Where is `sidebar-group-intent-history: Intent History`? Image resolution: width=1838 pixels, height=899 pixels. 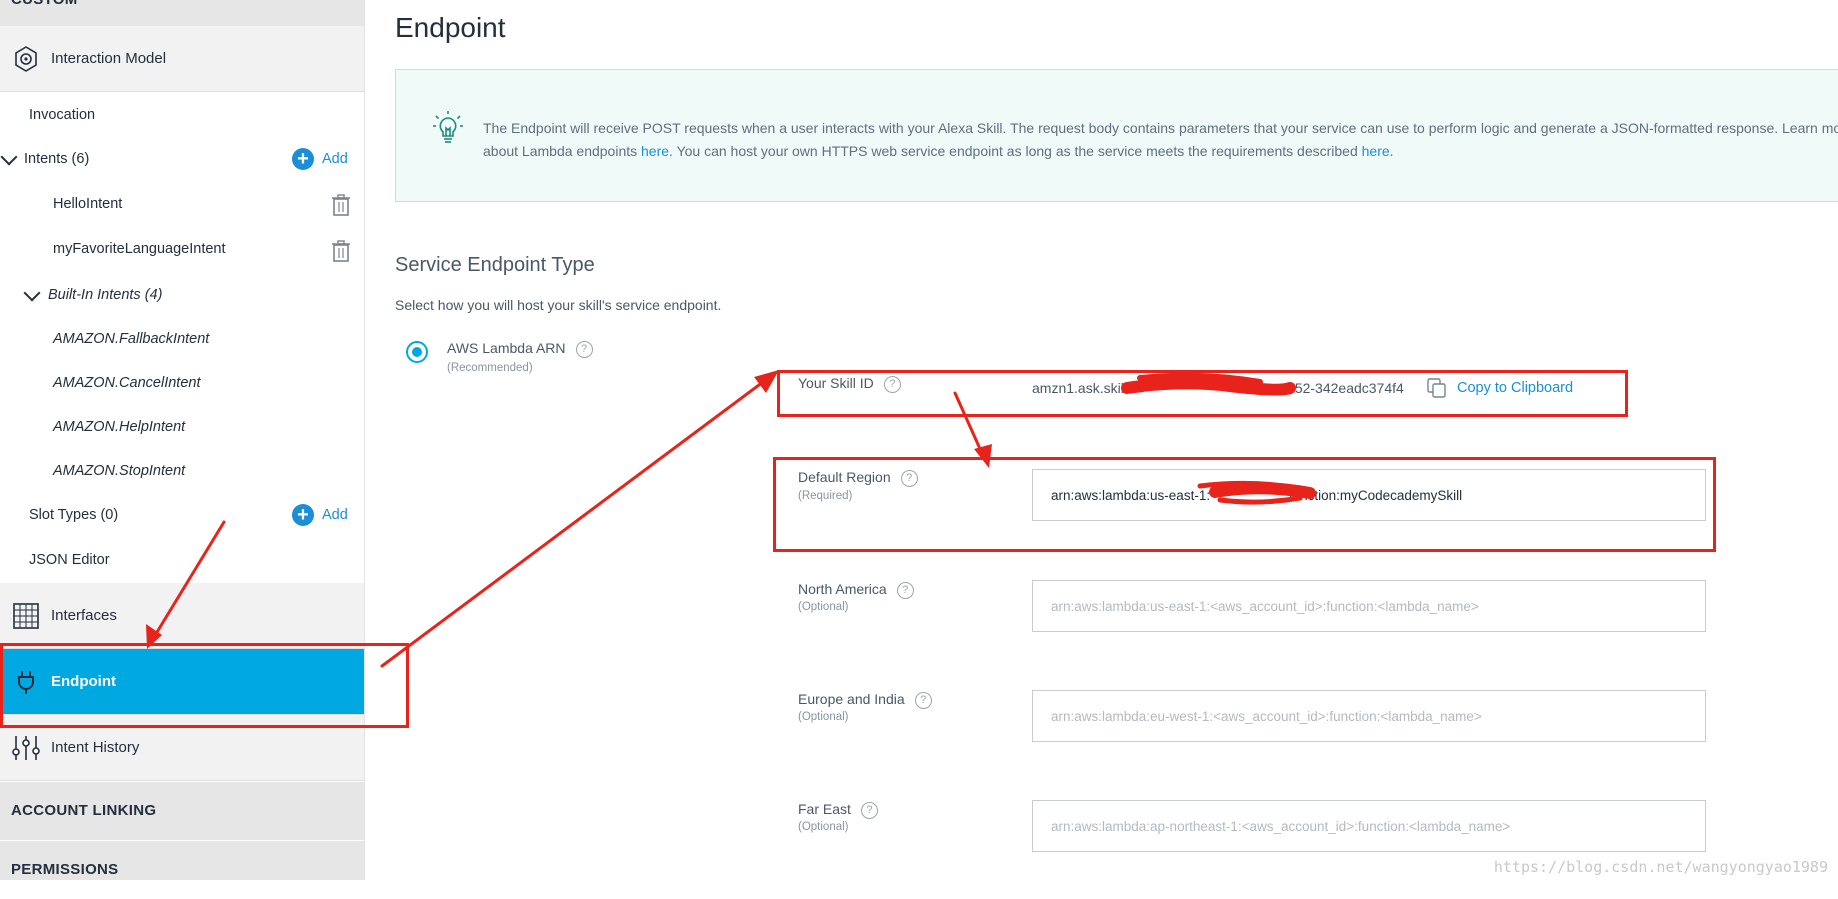 sidebar-group-intent-history: Intent History is located at coordinates (182, 748).